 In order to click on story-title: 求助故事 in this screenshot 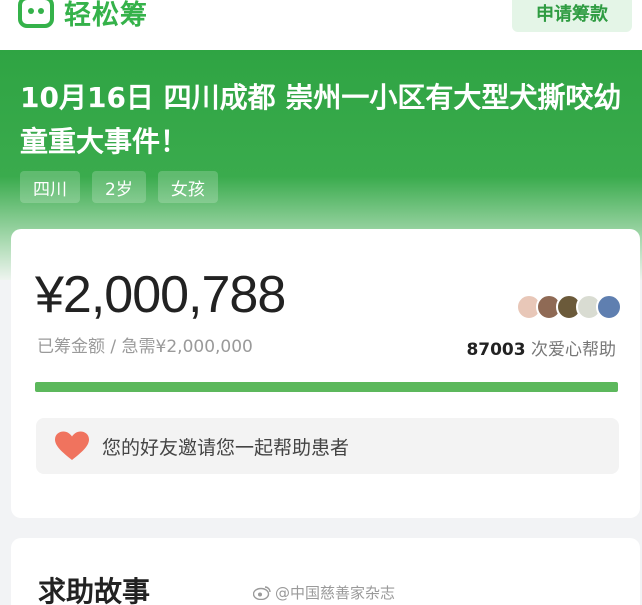, I will do `click(94, 590)`.